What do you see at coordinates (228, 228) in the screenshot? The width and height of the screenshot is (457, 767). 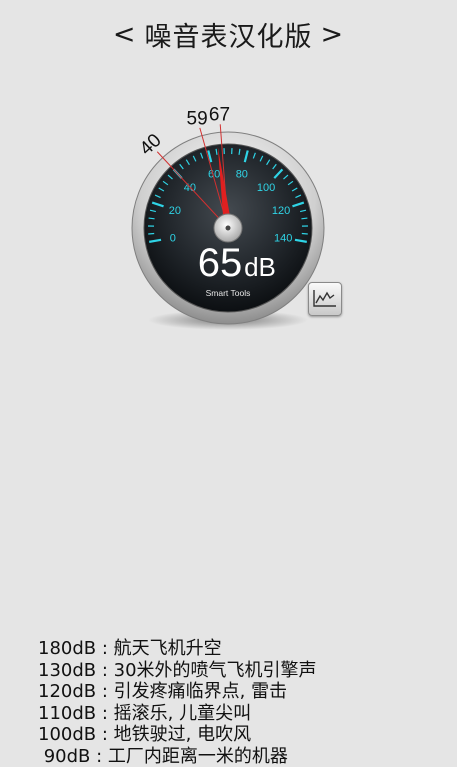 I see `needle-hub-pin` at bounding box center [228, 228].